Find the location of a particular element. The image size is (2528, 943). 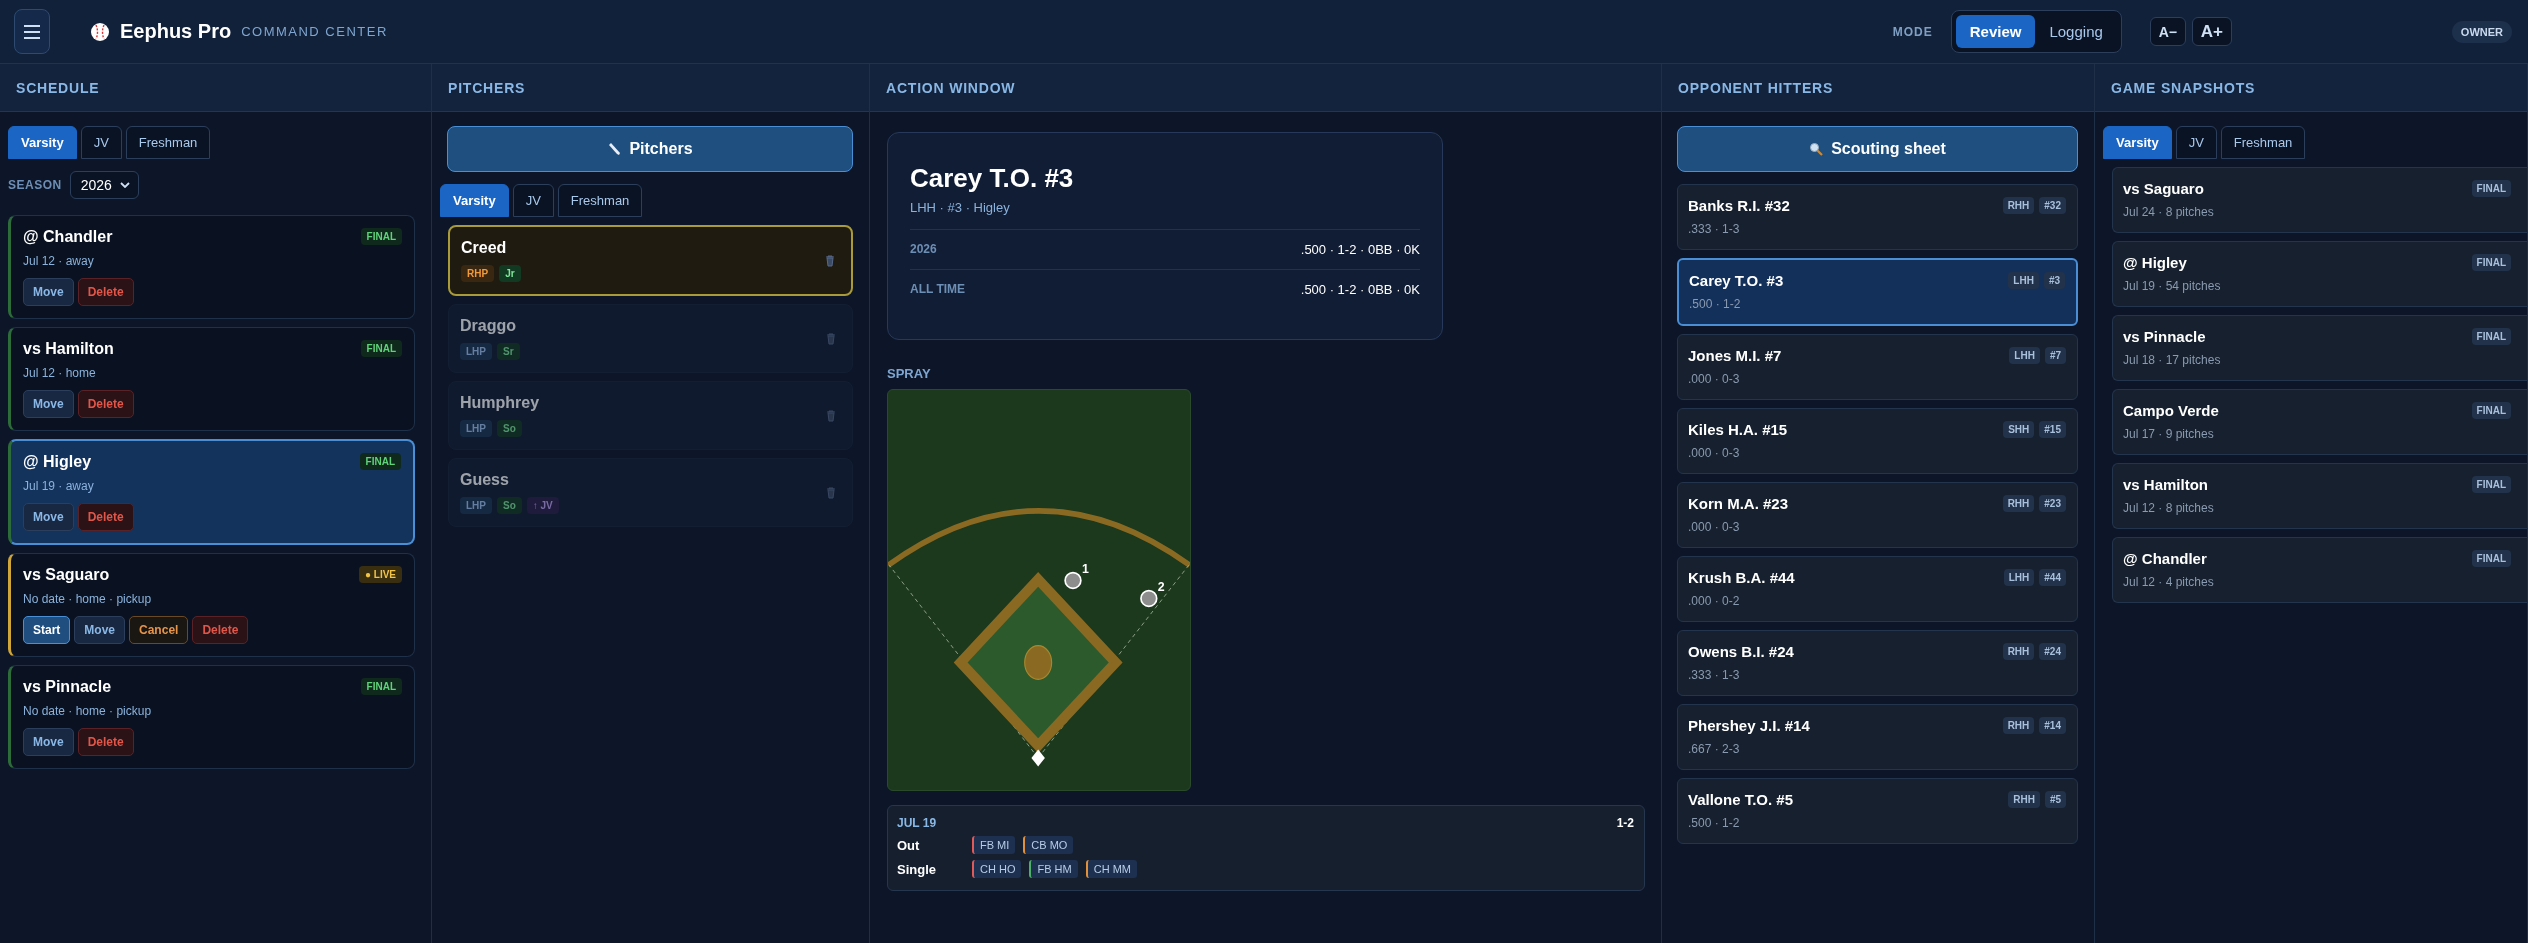

hitter-name: Phershey J.I. #14 is located at coordinates (1749, 725).